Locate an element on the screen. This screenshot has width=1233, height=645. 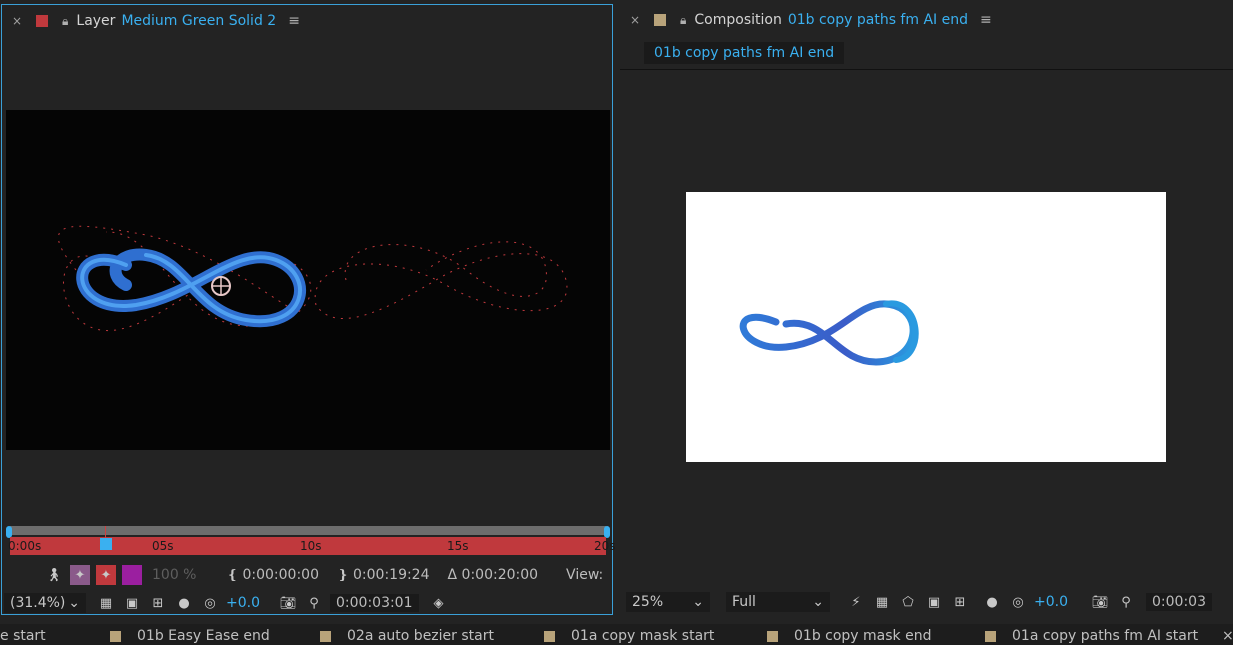
tick-label: 20s is located at coordinates (605, 546).